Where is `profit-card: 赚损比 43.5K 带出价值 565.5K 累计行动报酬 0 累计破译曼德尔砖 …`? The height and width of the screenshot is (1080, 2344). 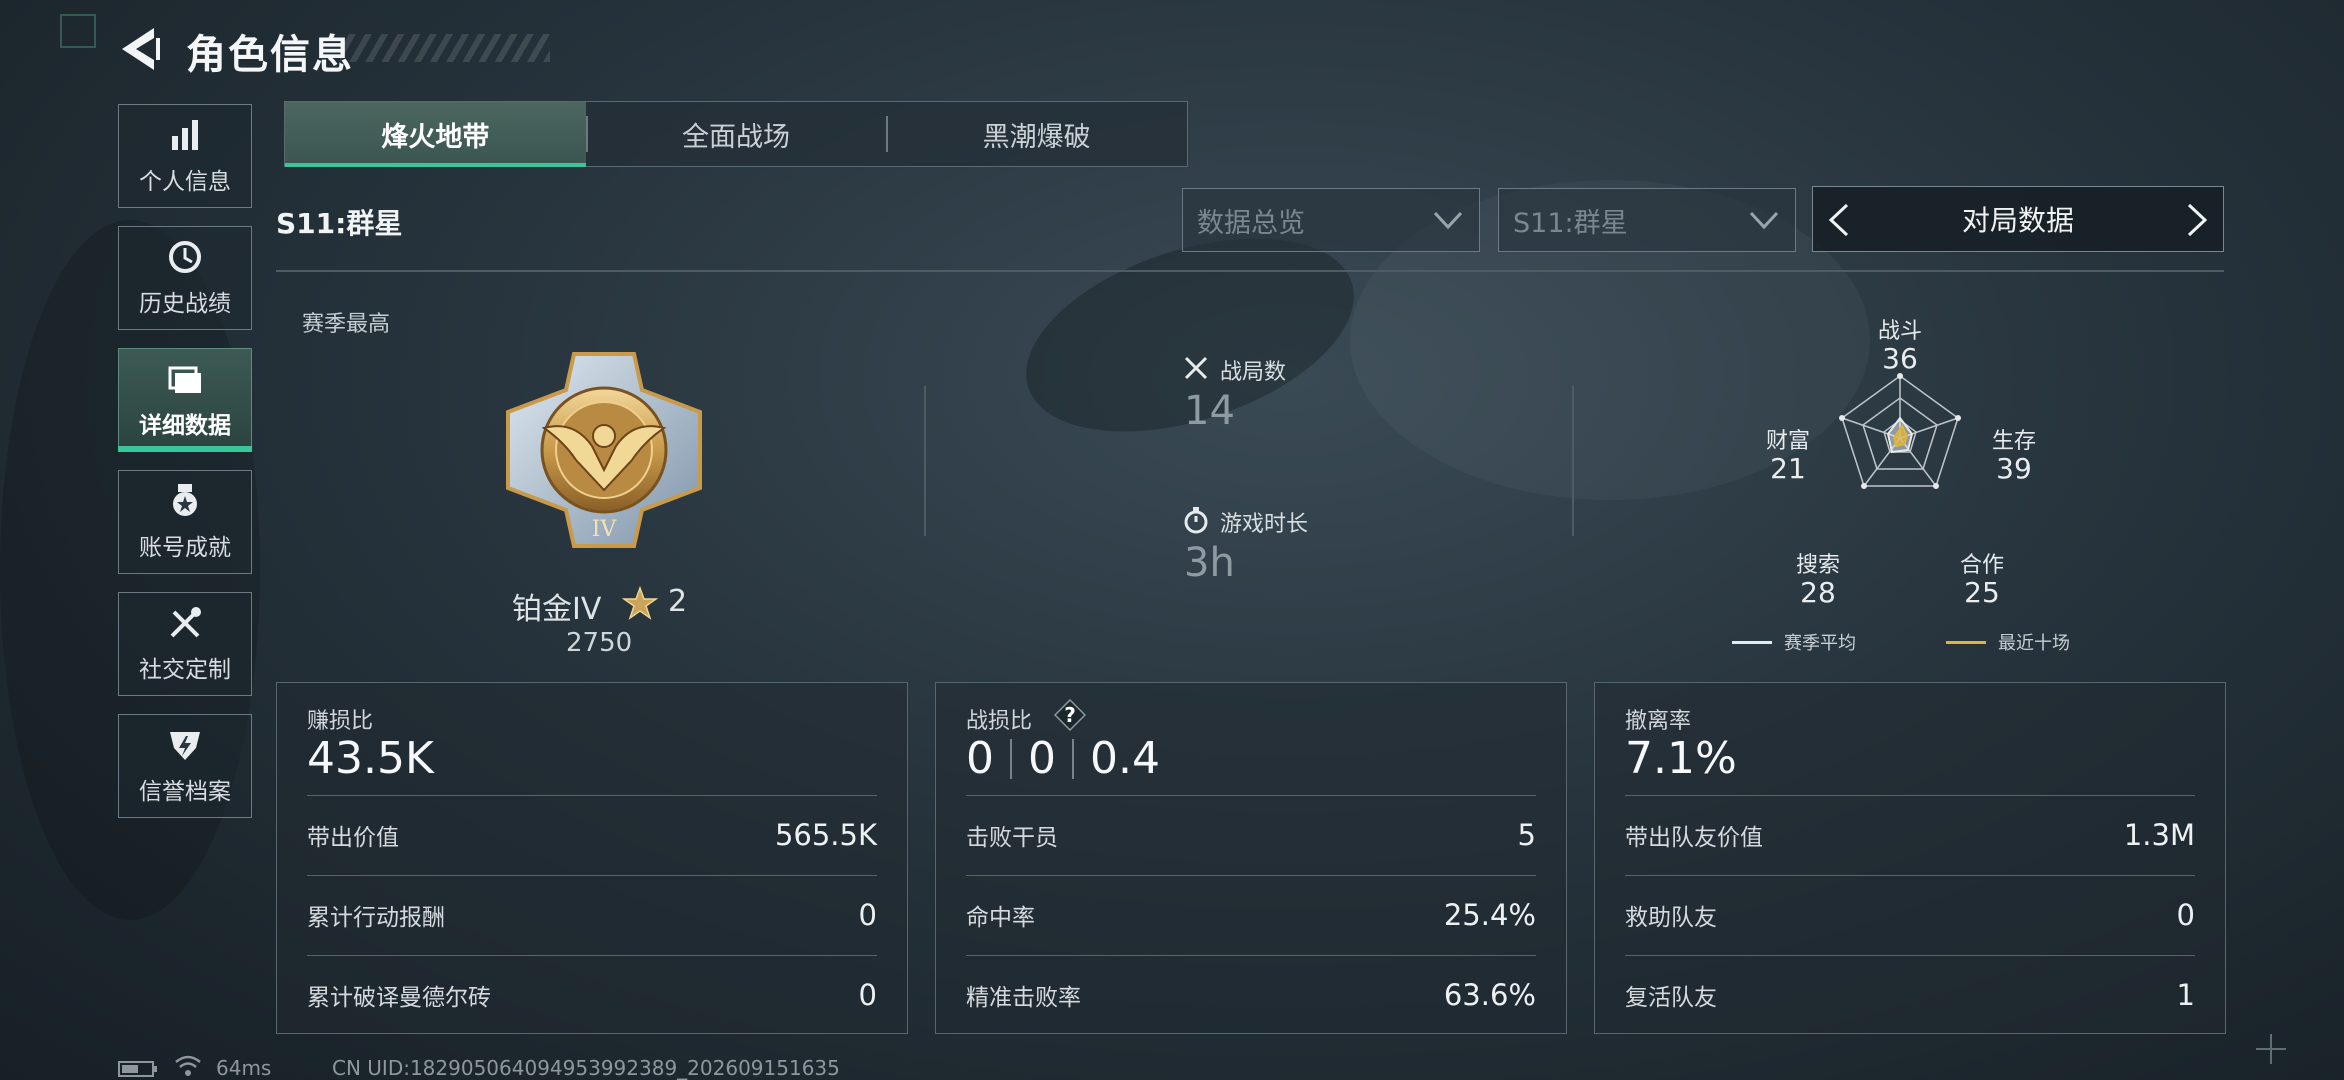 profit-card: 赚损比 43.5K 带出价值 565.5K 累计行动报酬 0 累计破译曼德尔砖 … is located at coordinates (592, 858).